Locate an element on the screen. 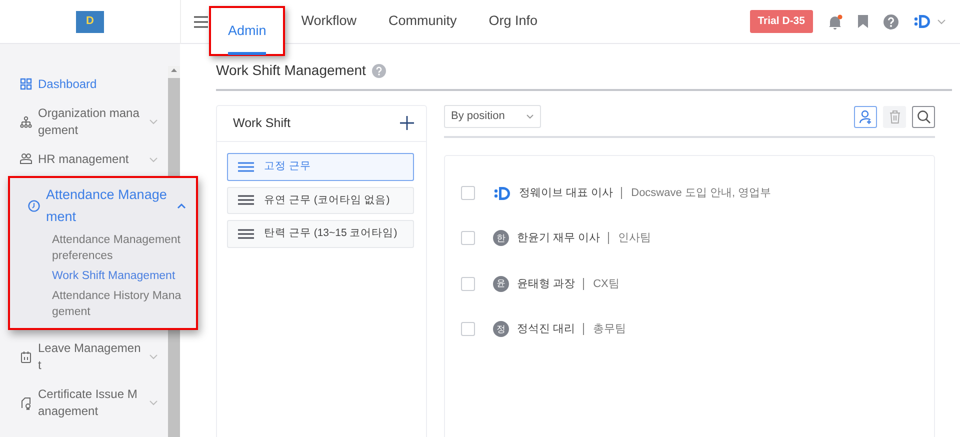  member-name: 정석진 대리 is located at coordinates (546, 329).